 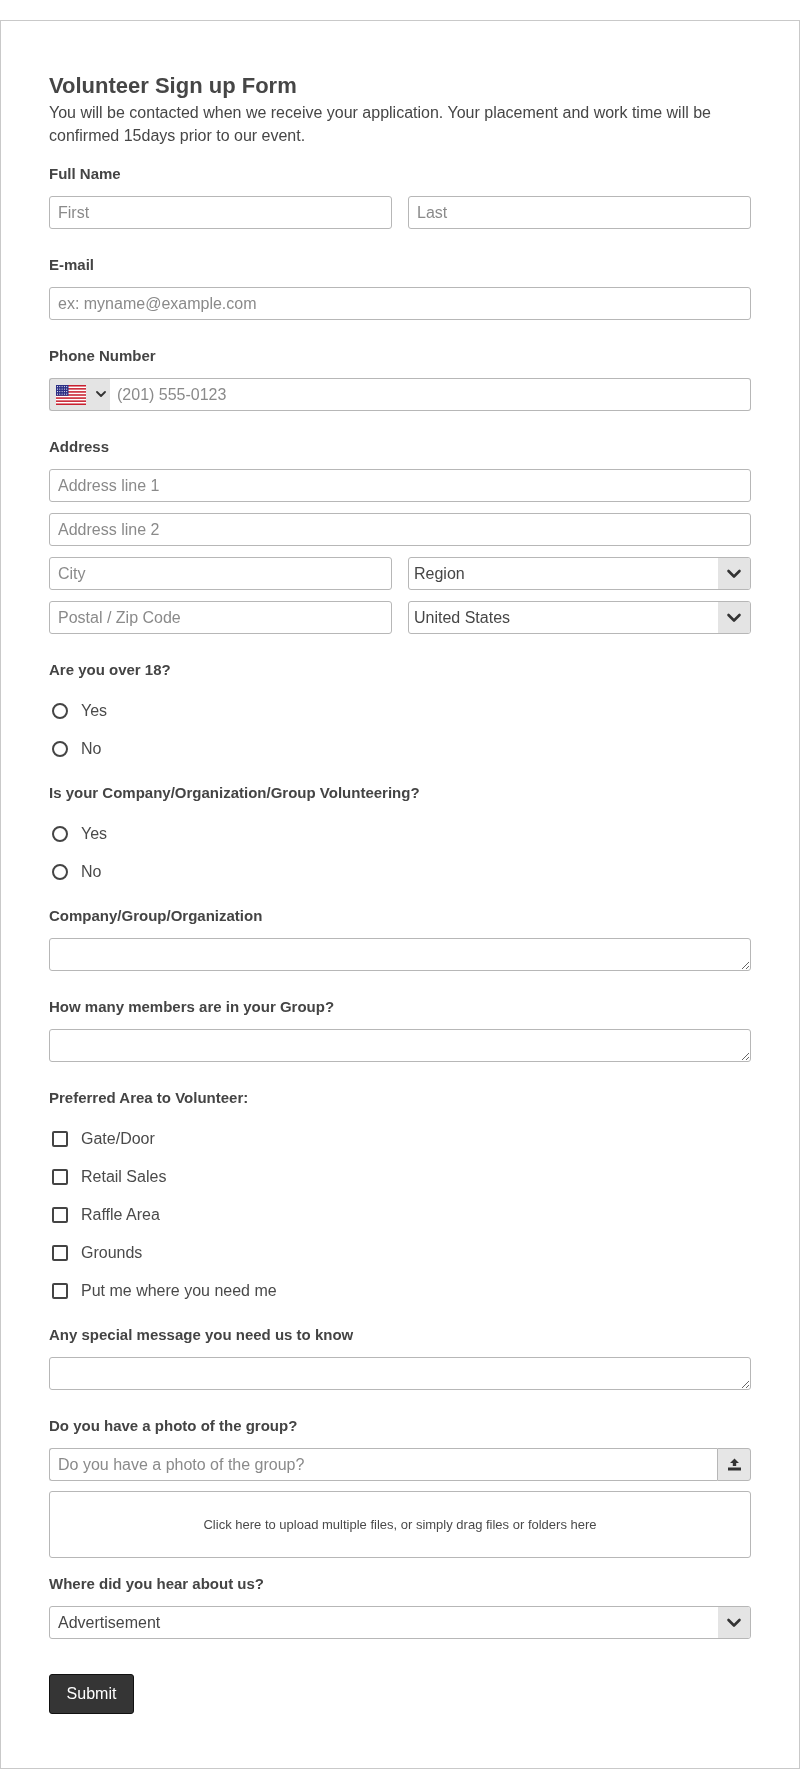 What do you see at coordinates (400, 529) in the screenshot?
I see `input-field: Address line 2` at bounding box center [400, 529].